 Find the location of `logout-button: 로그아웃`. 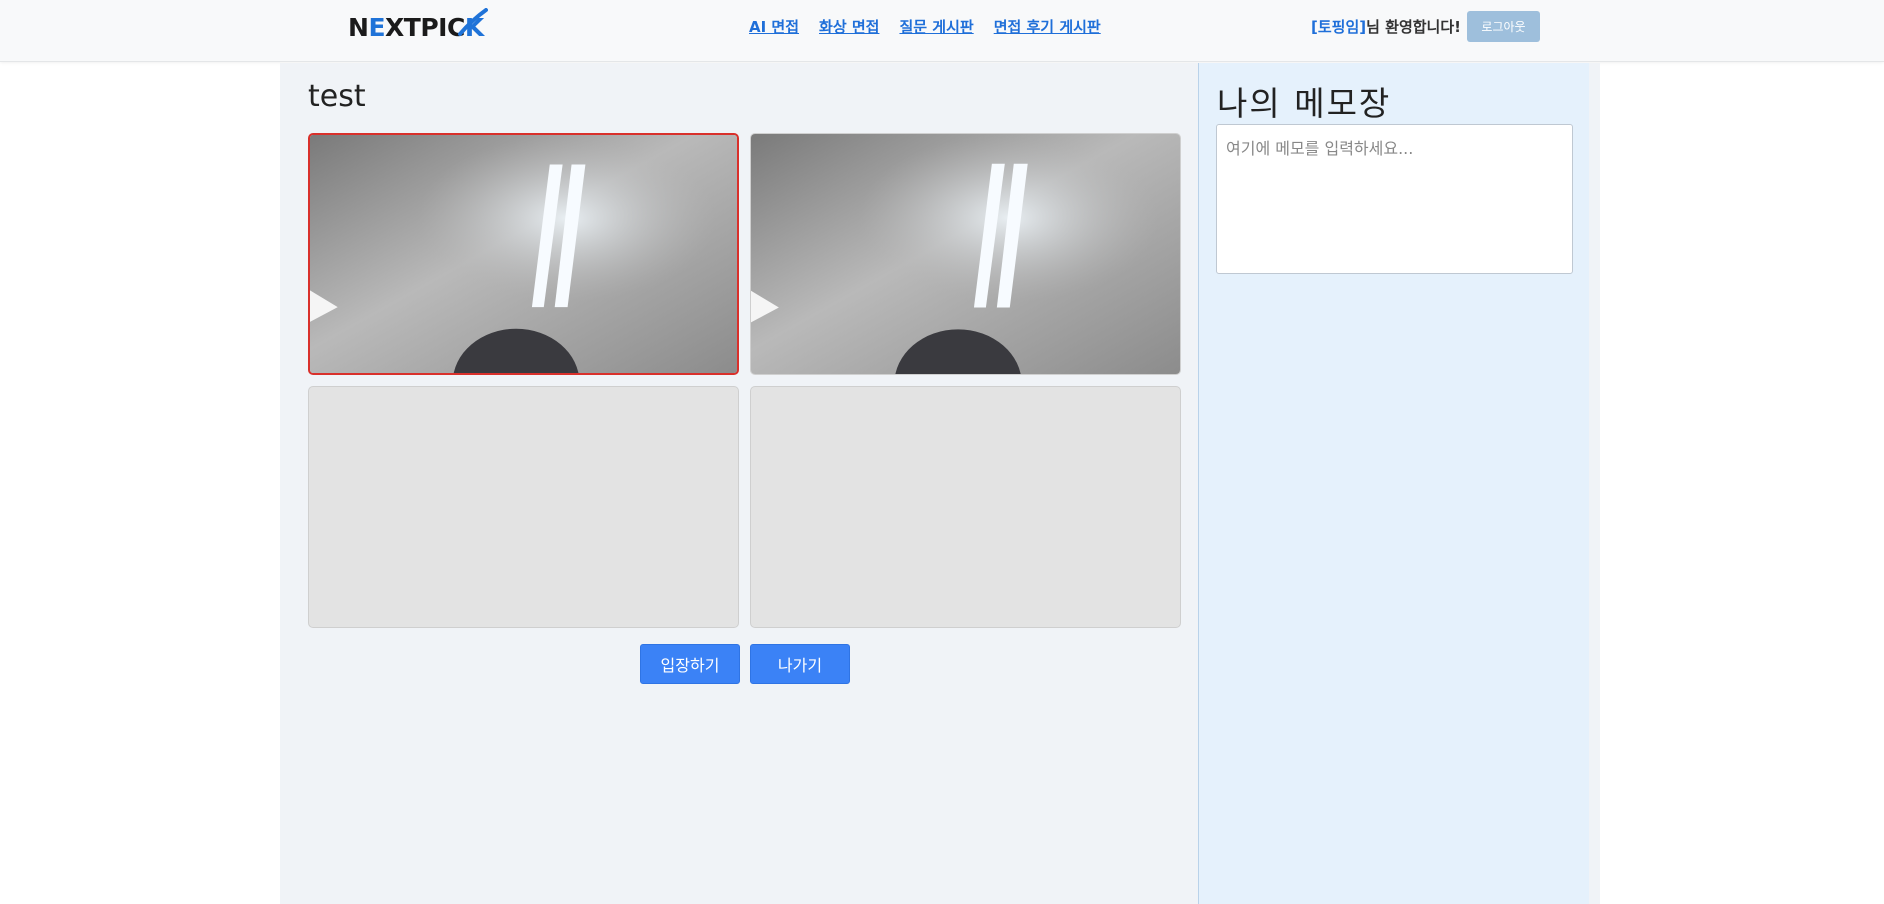

logout-button: 로그아웃 is located at coordinates (1503, 26).